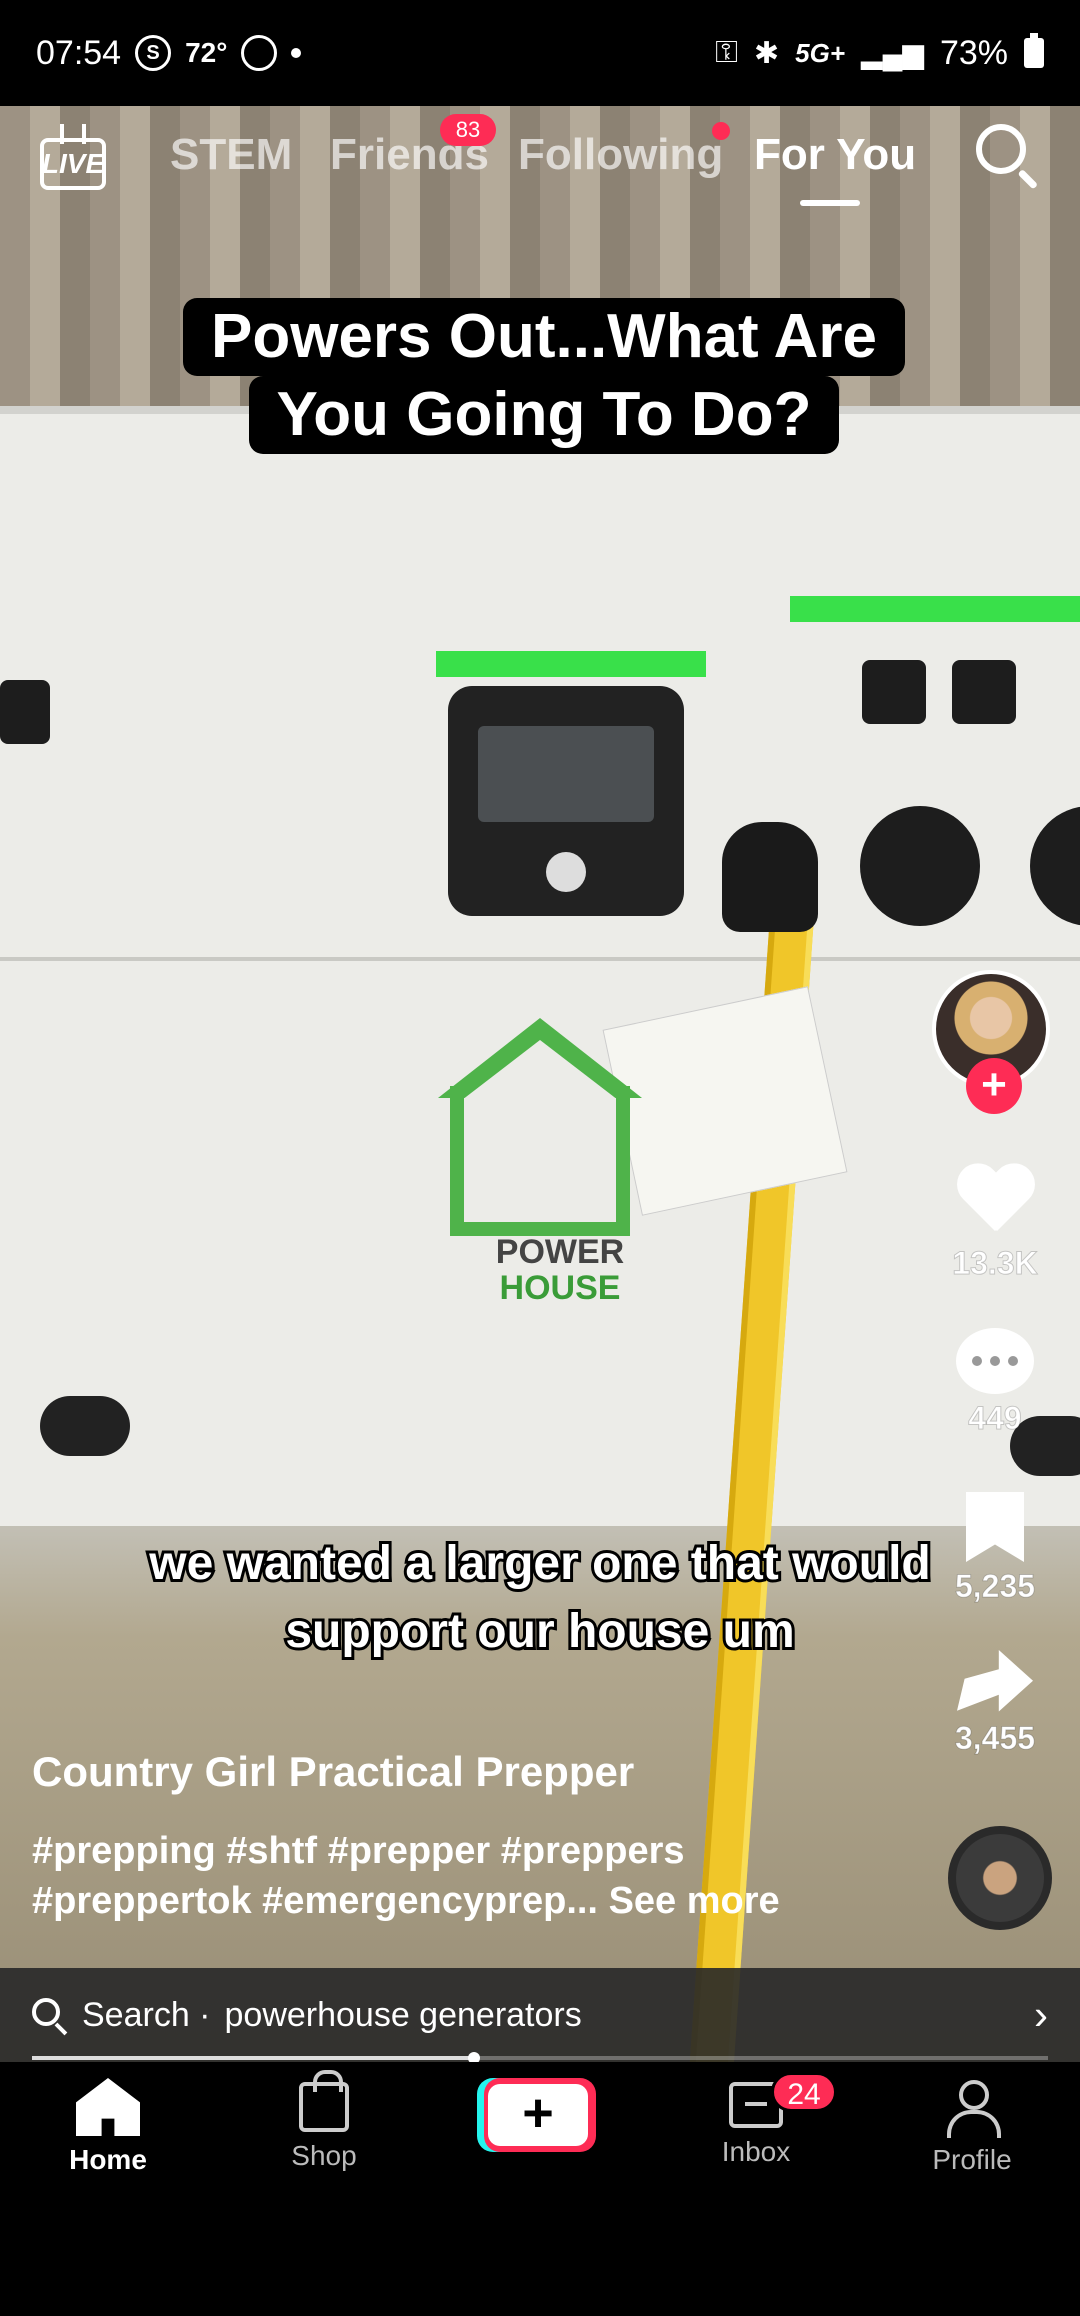 The image size is (1080, 2316). What do you see at coordinates (830, 203) in the screenshot?
I see `active-tab-indicator` at bounding box center [830, 203].